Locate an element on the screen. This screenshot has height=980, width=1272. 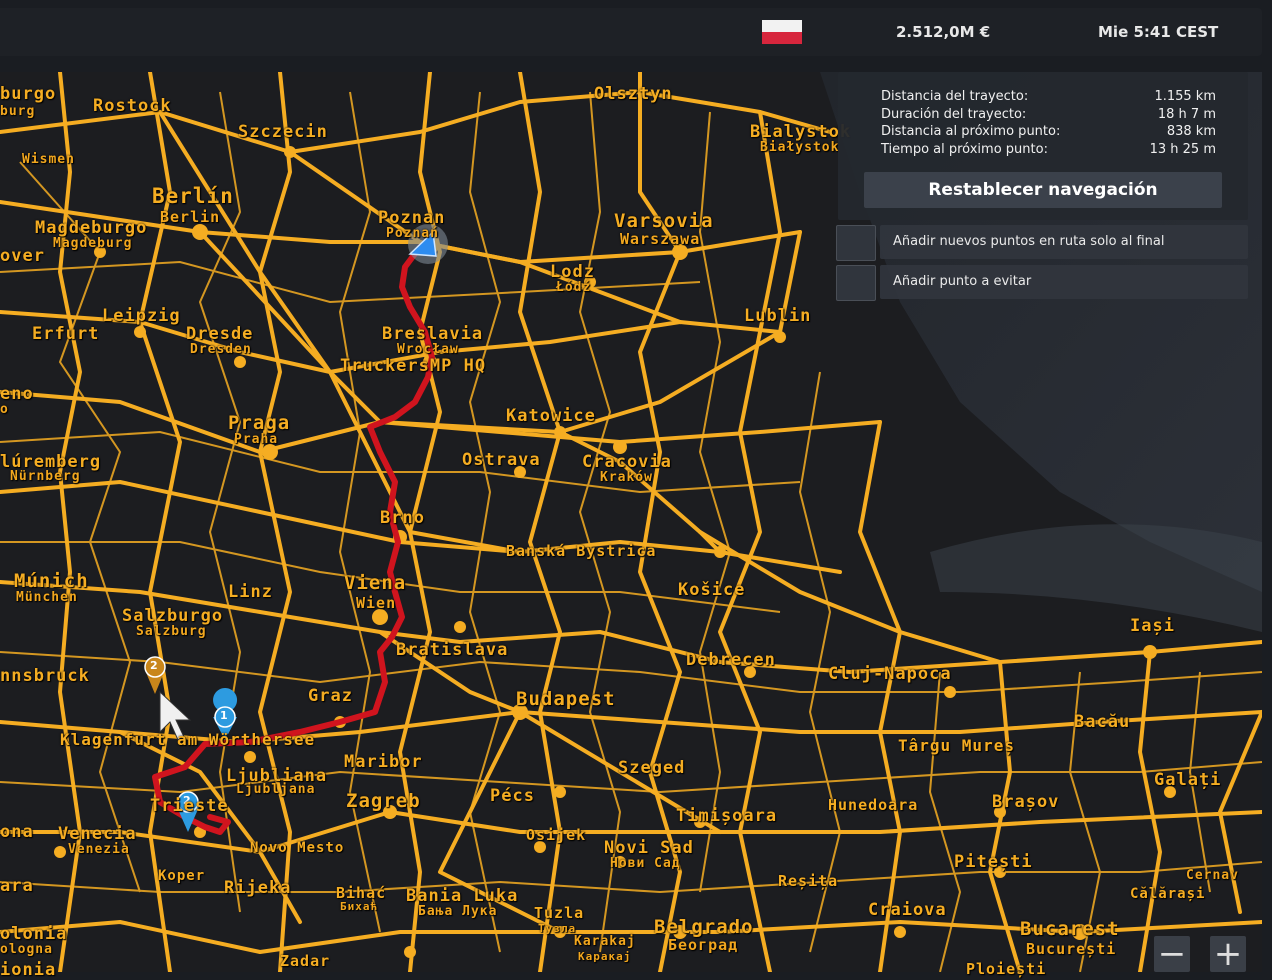
city-label: Debrecen is located at coordinates (731, 660).